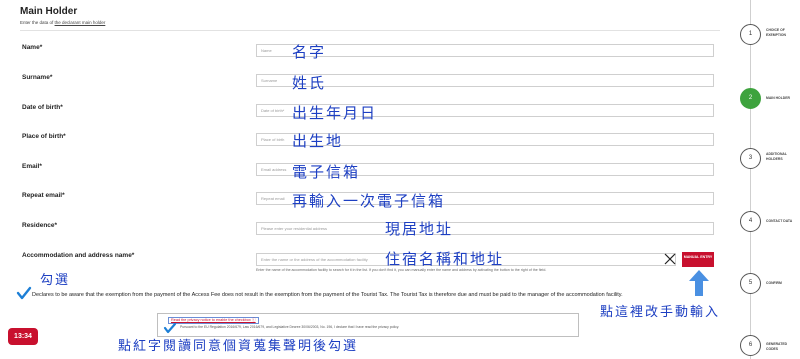 Image resolution: width=800 pixels, height=359 pixels. Describe the element at coordinates (309, 52) in the screenshot. I see `annotation-name: 名字` at that location.